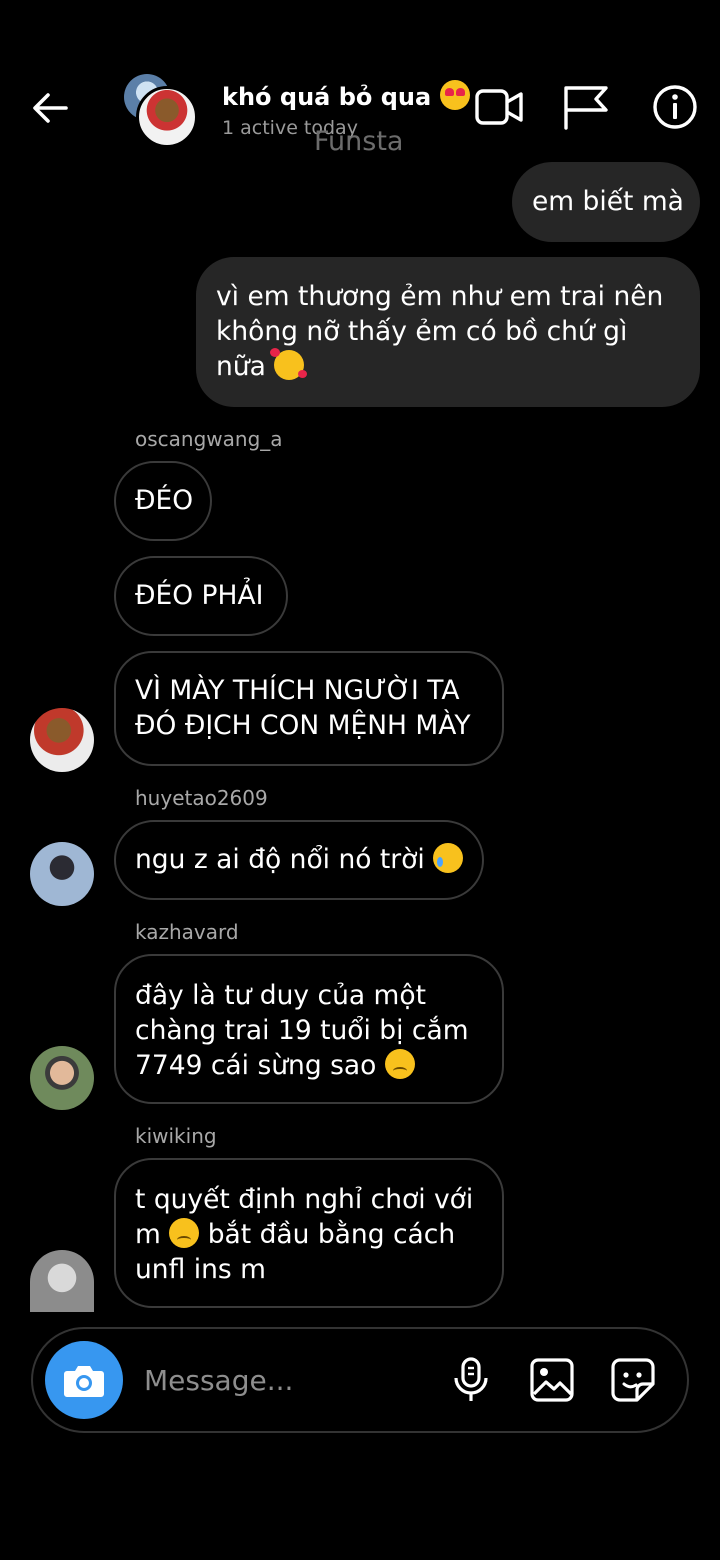 Image resolution: width=720 pixels, height=1560 pixels. Describe the element at coordinates (289, 1380) in the screenshot. I see `message-input` at that location.